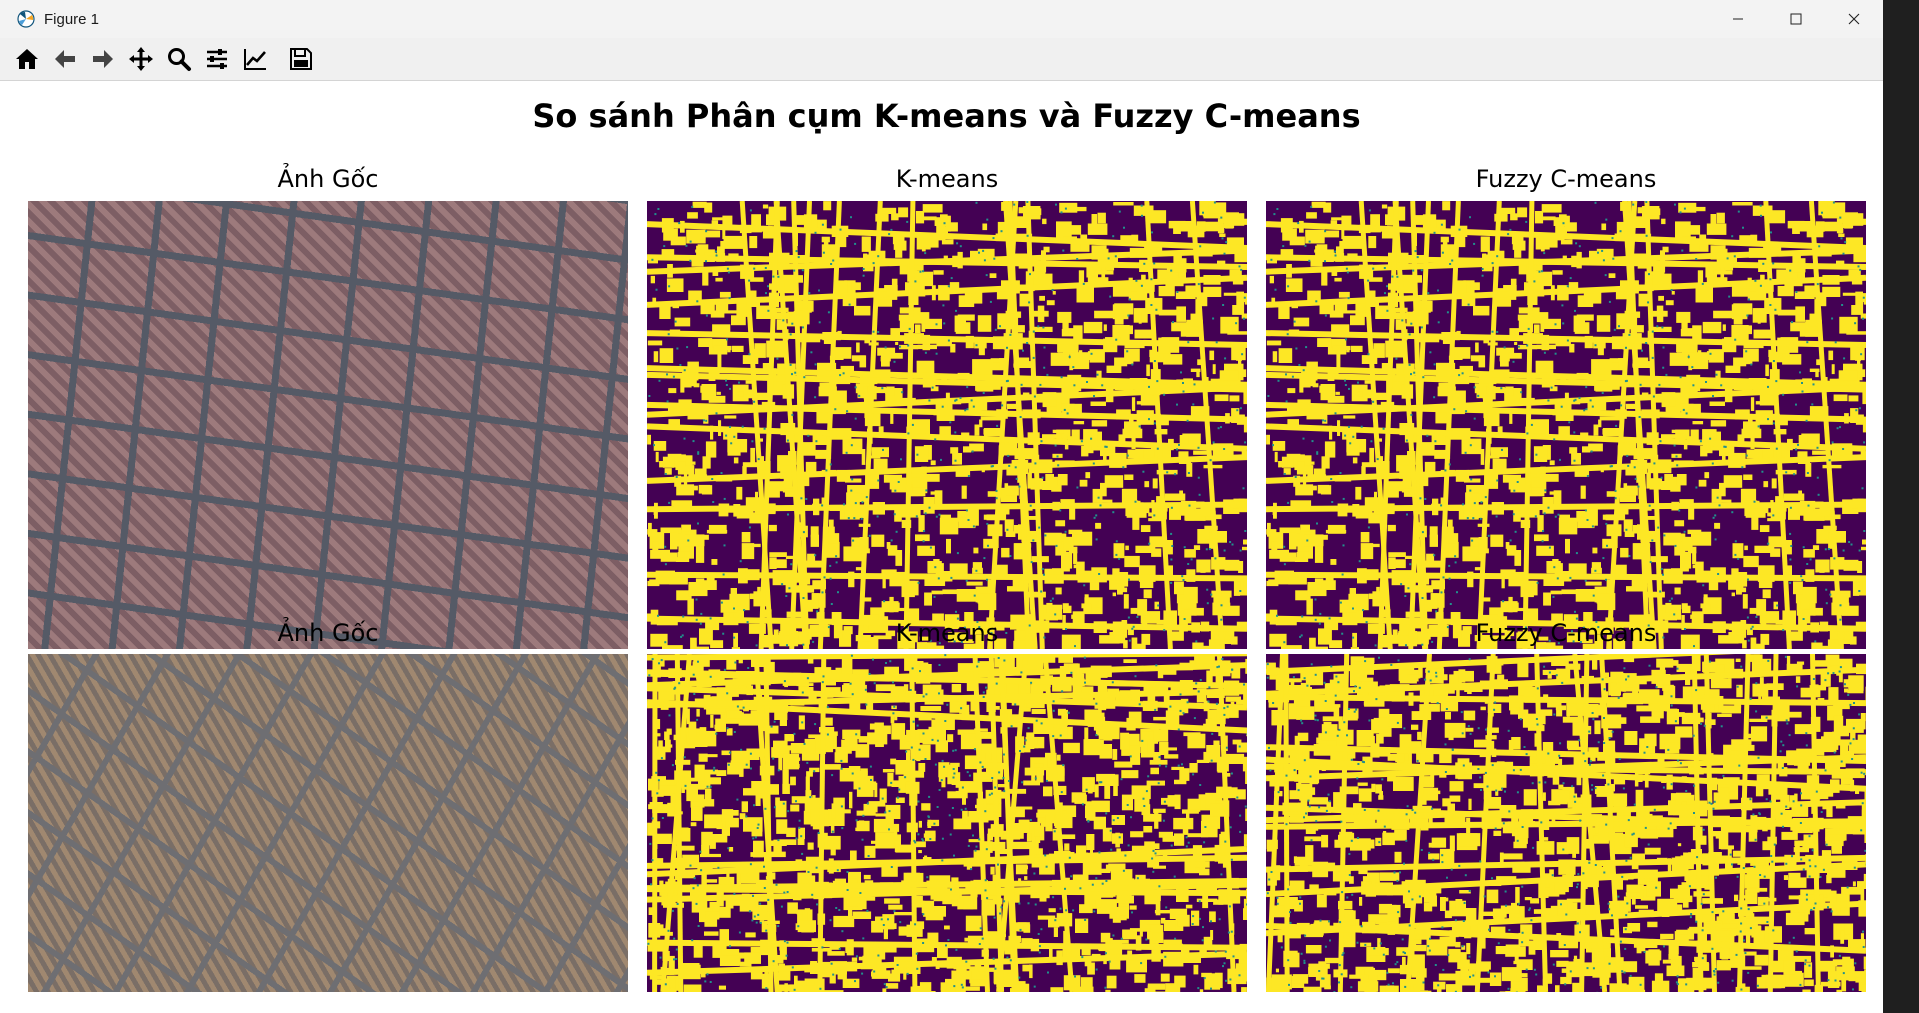  Describe the element at coordinates (1566, 633) in the screenshot. I see `title-fuzzy-row2: Fuzzy C-means` at that location.